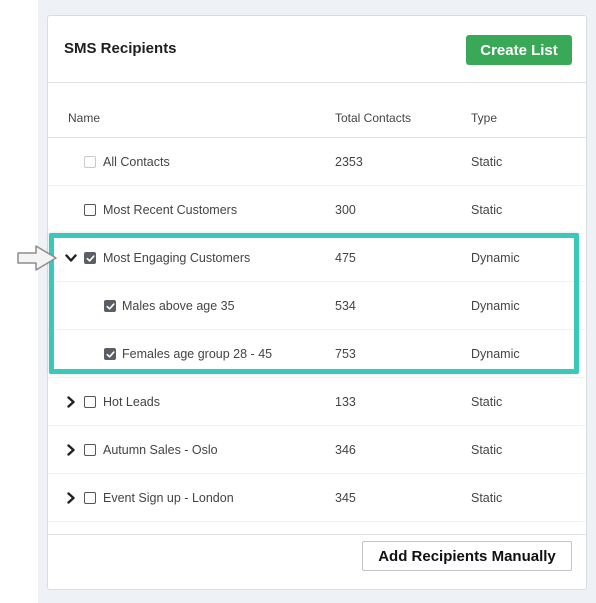 This screenshot has height=603, width=596. What do you see at coordinates (120, 48) in the screenshot?
I see `card-title: SMS Recipients` at bounding box center [120, 48].